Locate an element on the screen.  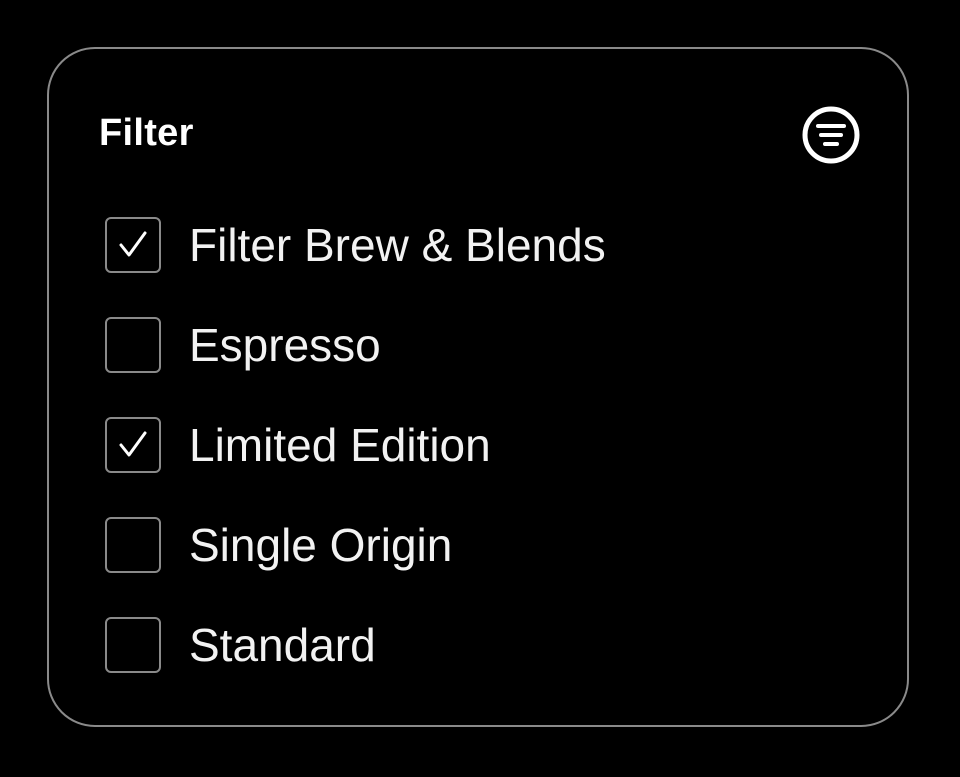
filter-option-single-origin: Single Origin is located at coordinates (355, 545).